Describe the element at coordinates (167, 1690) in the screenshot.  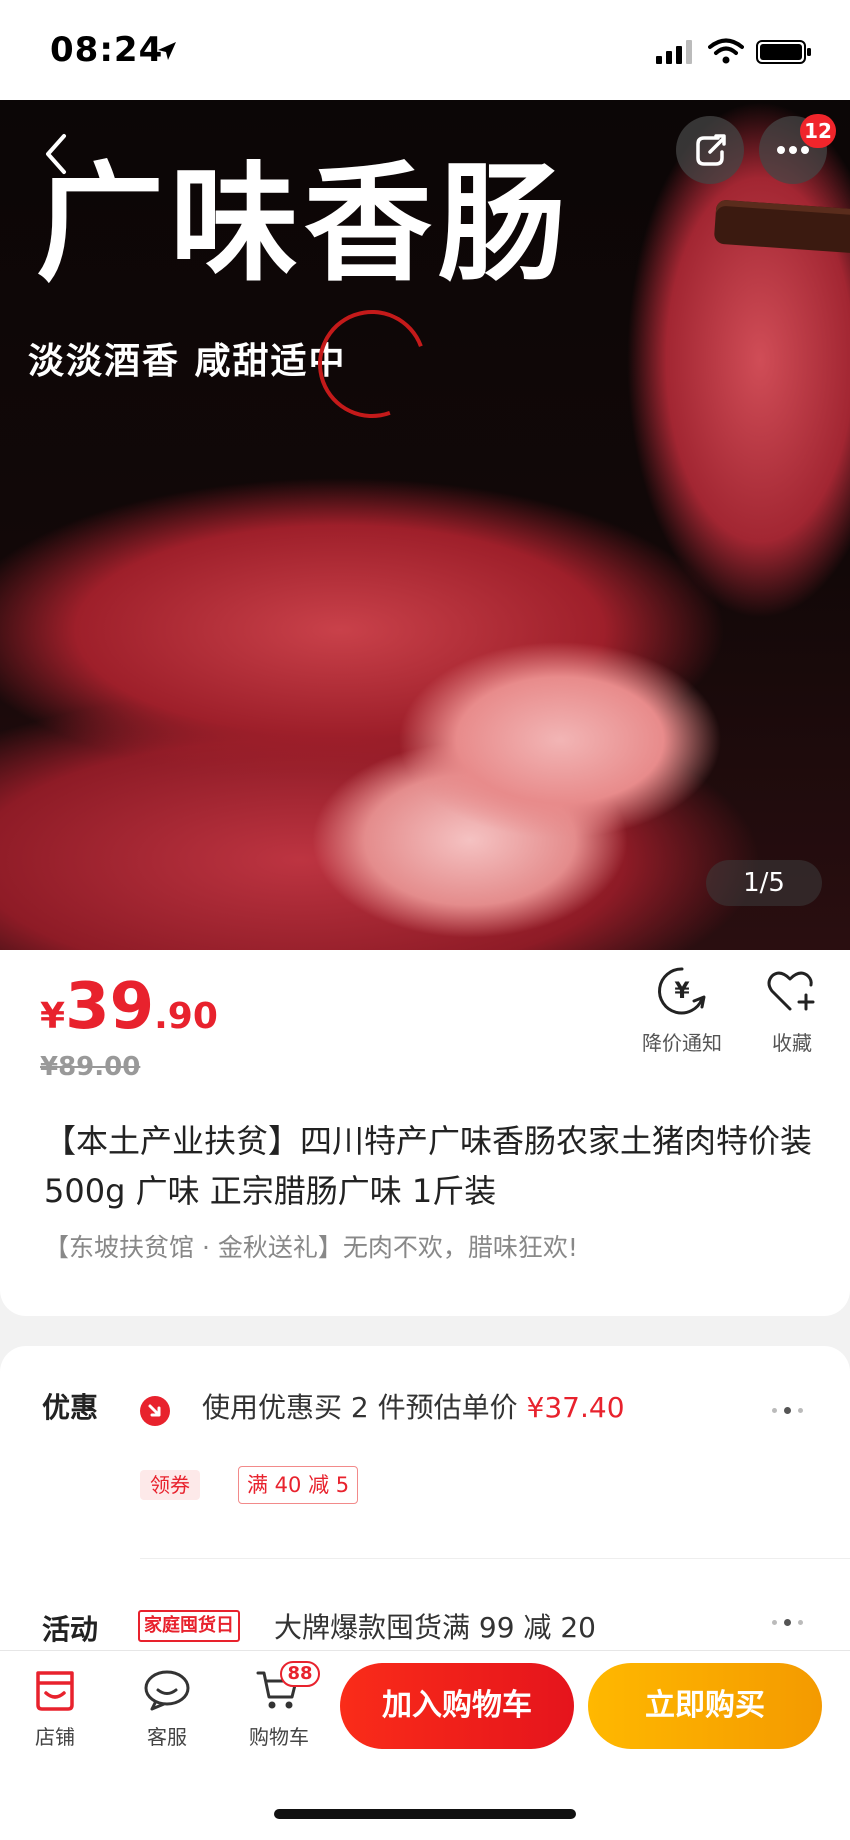
I see `chat-bubble-icon` at that location.